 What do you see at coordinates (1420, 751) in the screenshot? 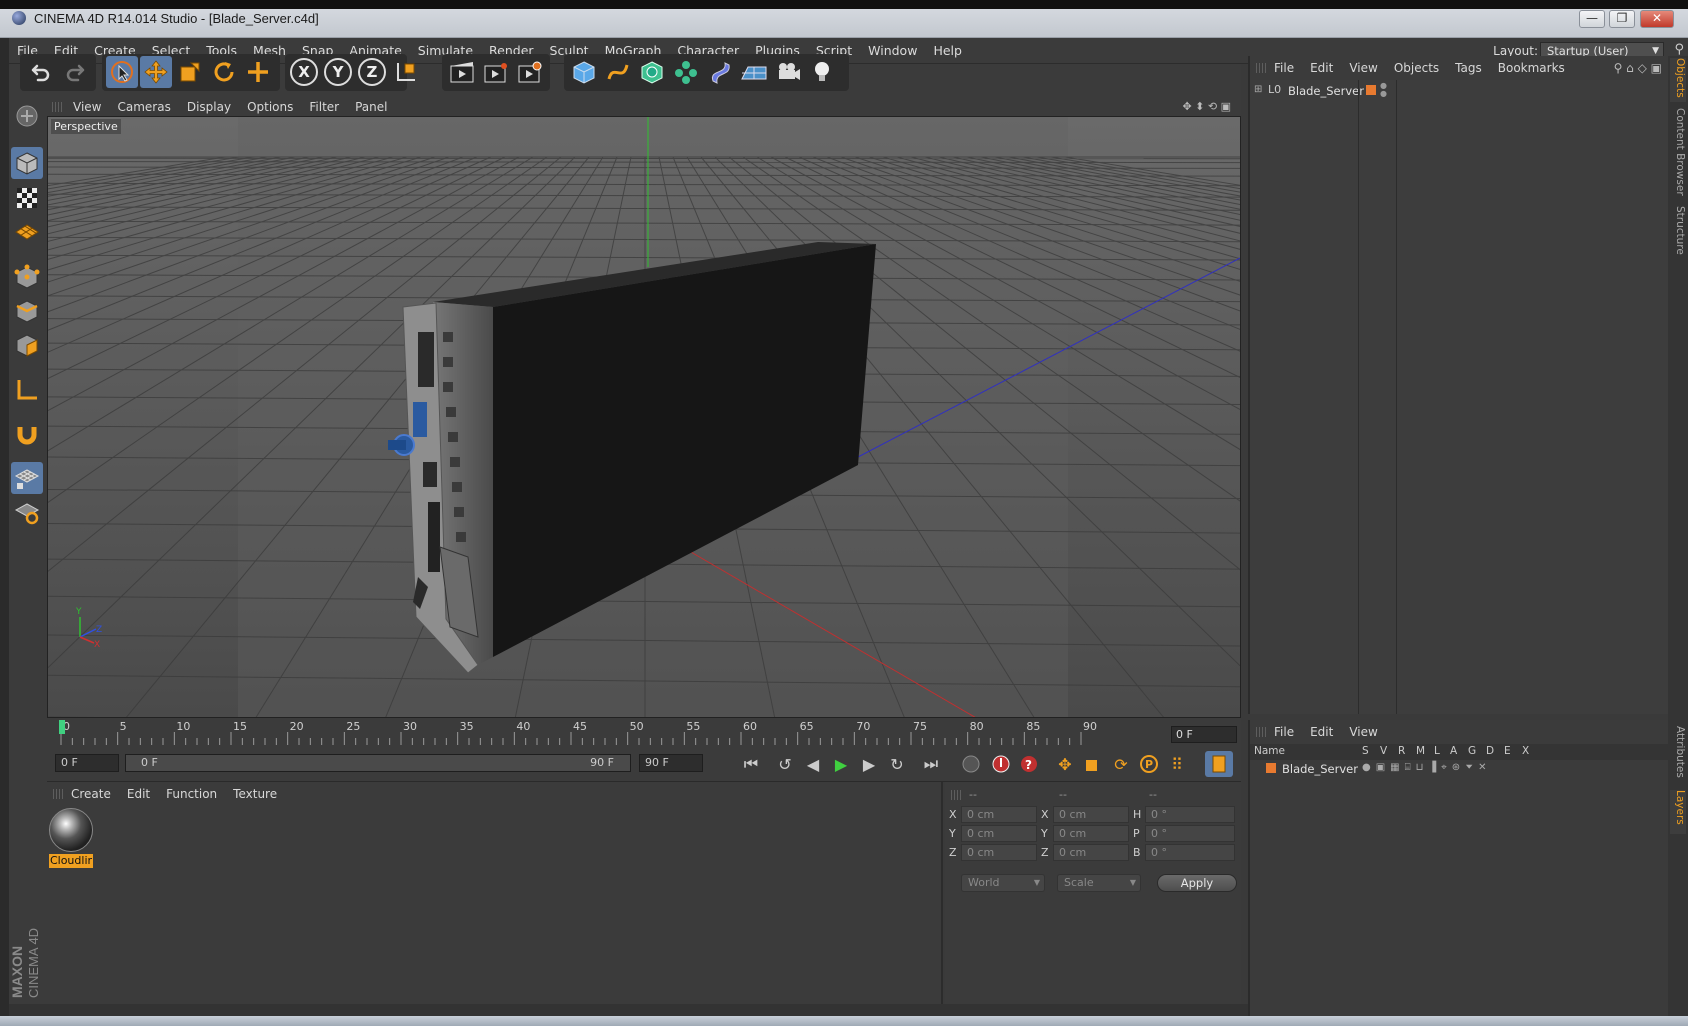
I see `col-manager: M` at bounding box center [1420, 751].